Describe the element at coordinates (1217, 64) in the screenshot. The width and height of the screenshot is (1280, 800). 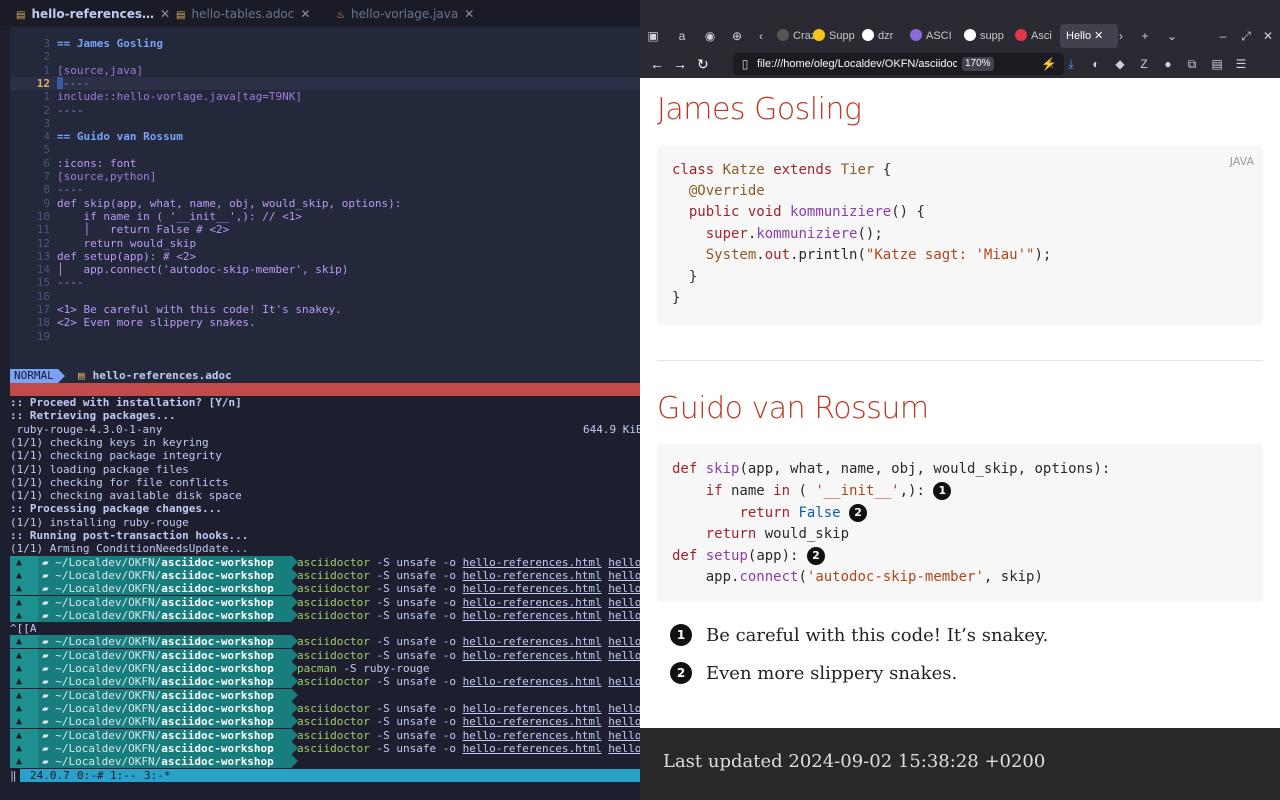
I see `account-icon: ▤` at that location.